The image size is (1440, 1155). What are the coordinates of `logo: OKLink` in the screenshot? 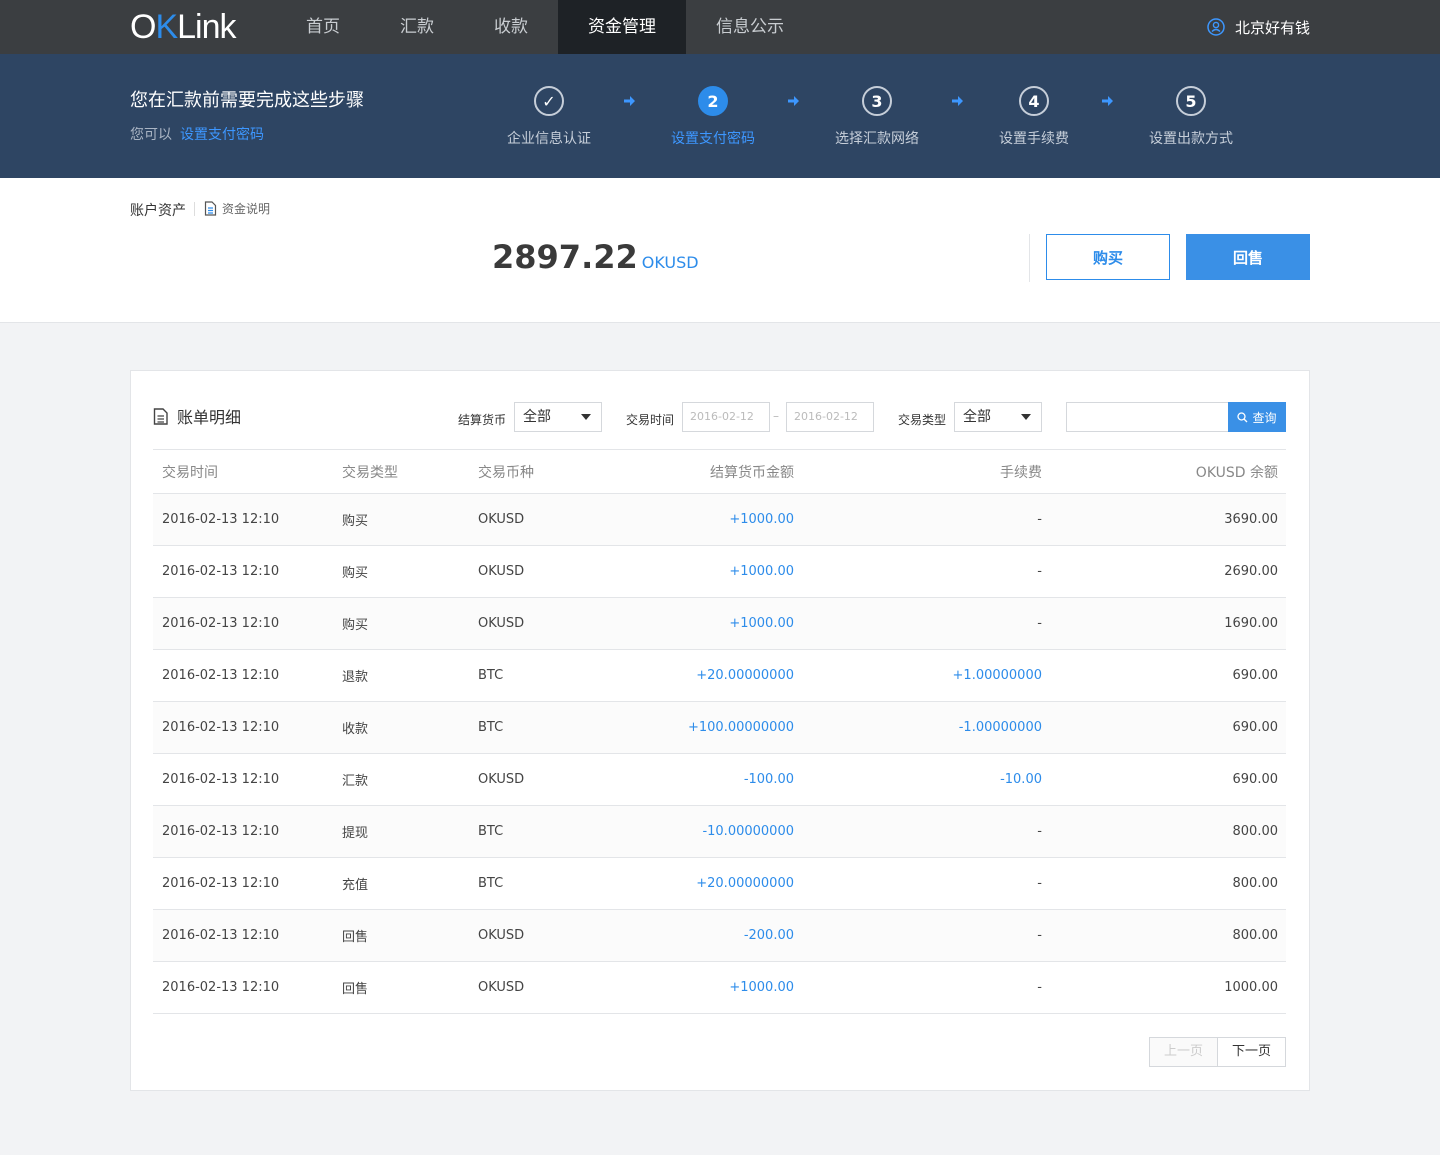 It's located at (183, 26).